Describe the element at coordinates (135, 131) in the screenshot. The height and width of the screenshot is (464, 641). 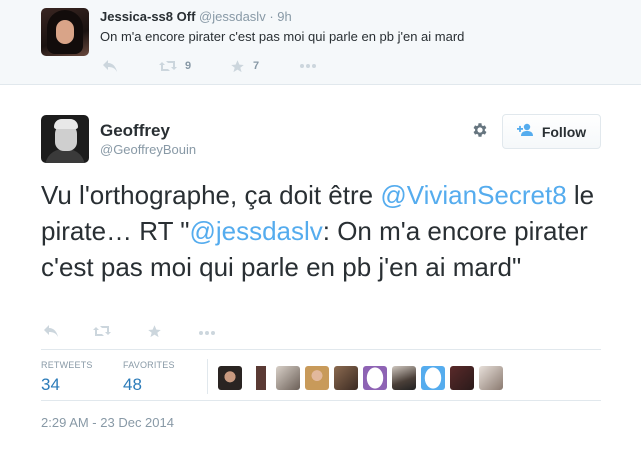
I see `main-author-name: Geoffrey` at that location.